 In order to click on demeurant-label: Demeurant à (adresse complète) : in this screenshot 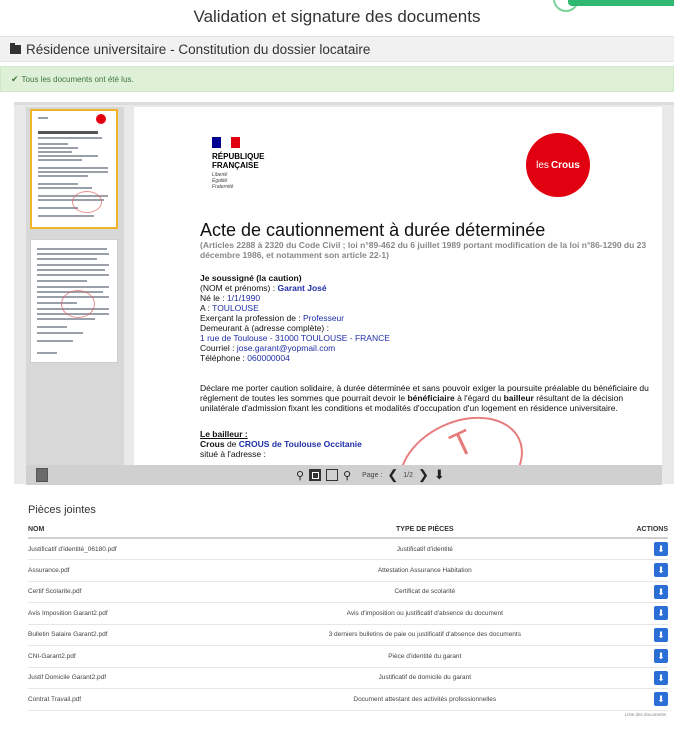, I will do `click(264, 328)`.